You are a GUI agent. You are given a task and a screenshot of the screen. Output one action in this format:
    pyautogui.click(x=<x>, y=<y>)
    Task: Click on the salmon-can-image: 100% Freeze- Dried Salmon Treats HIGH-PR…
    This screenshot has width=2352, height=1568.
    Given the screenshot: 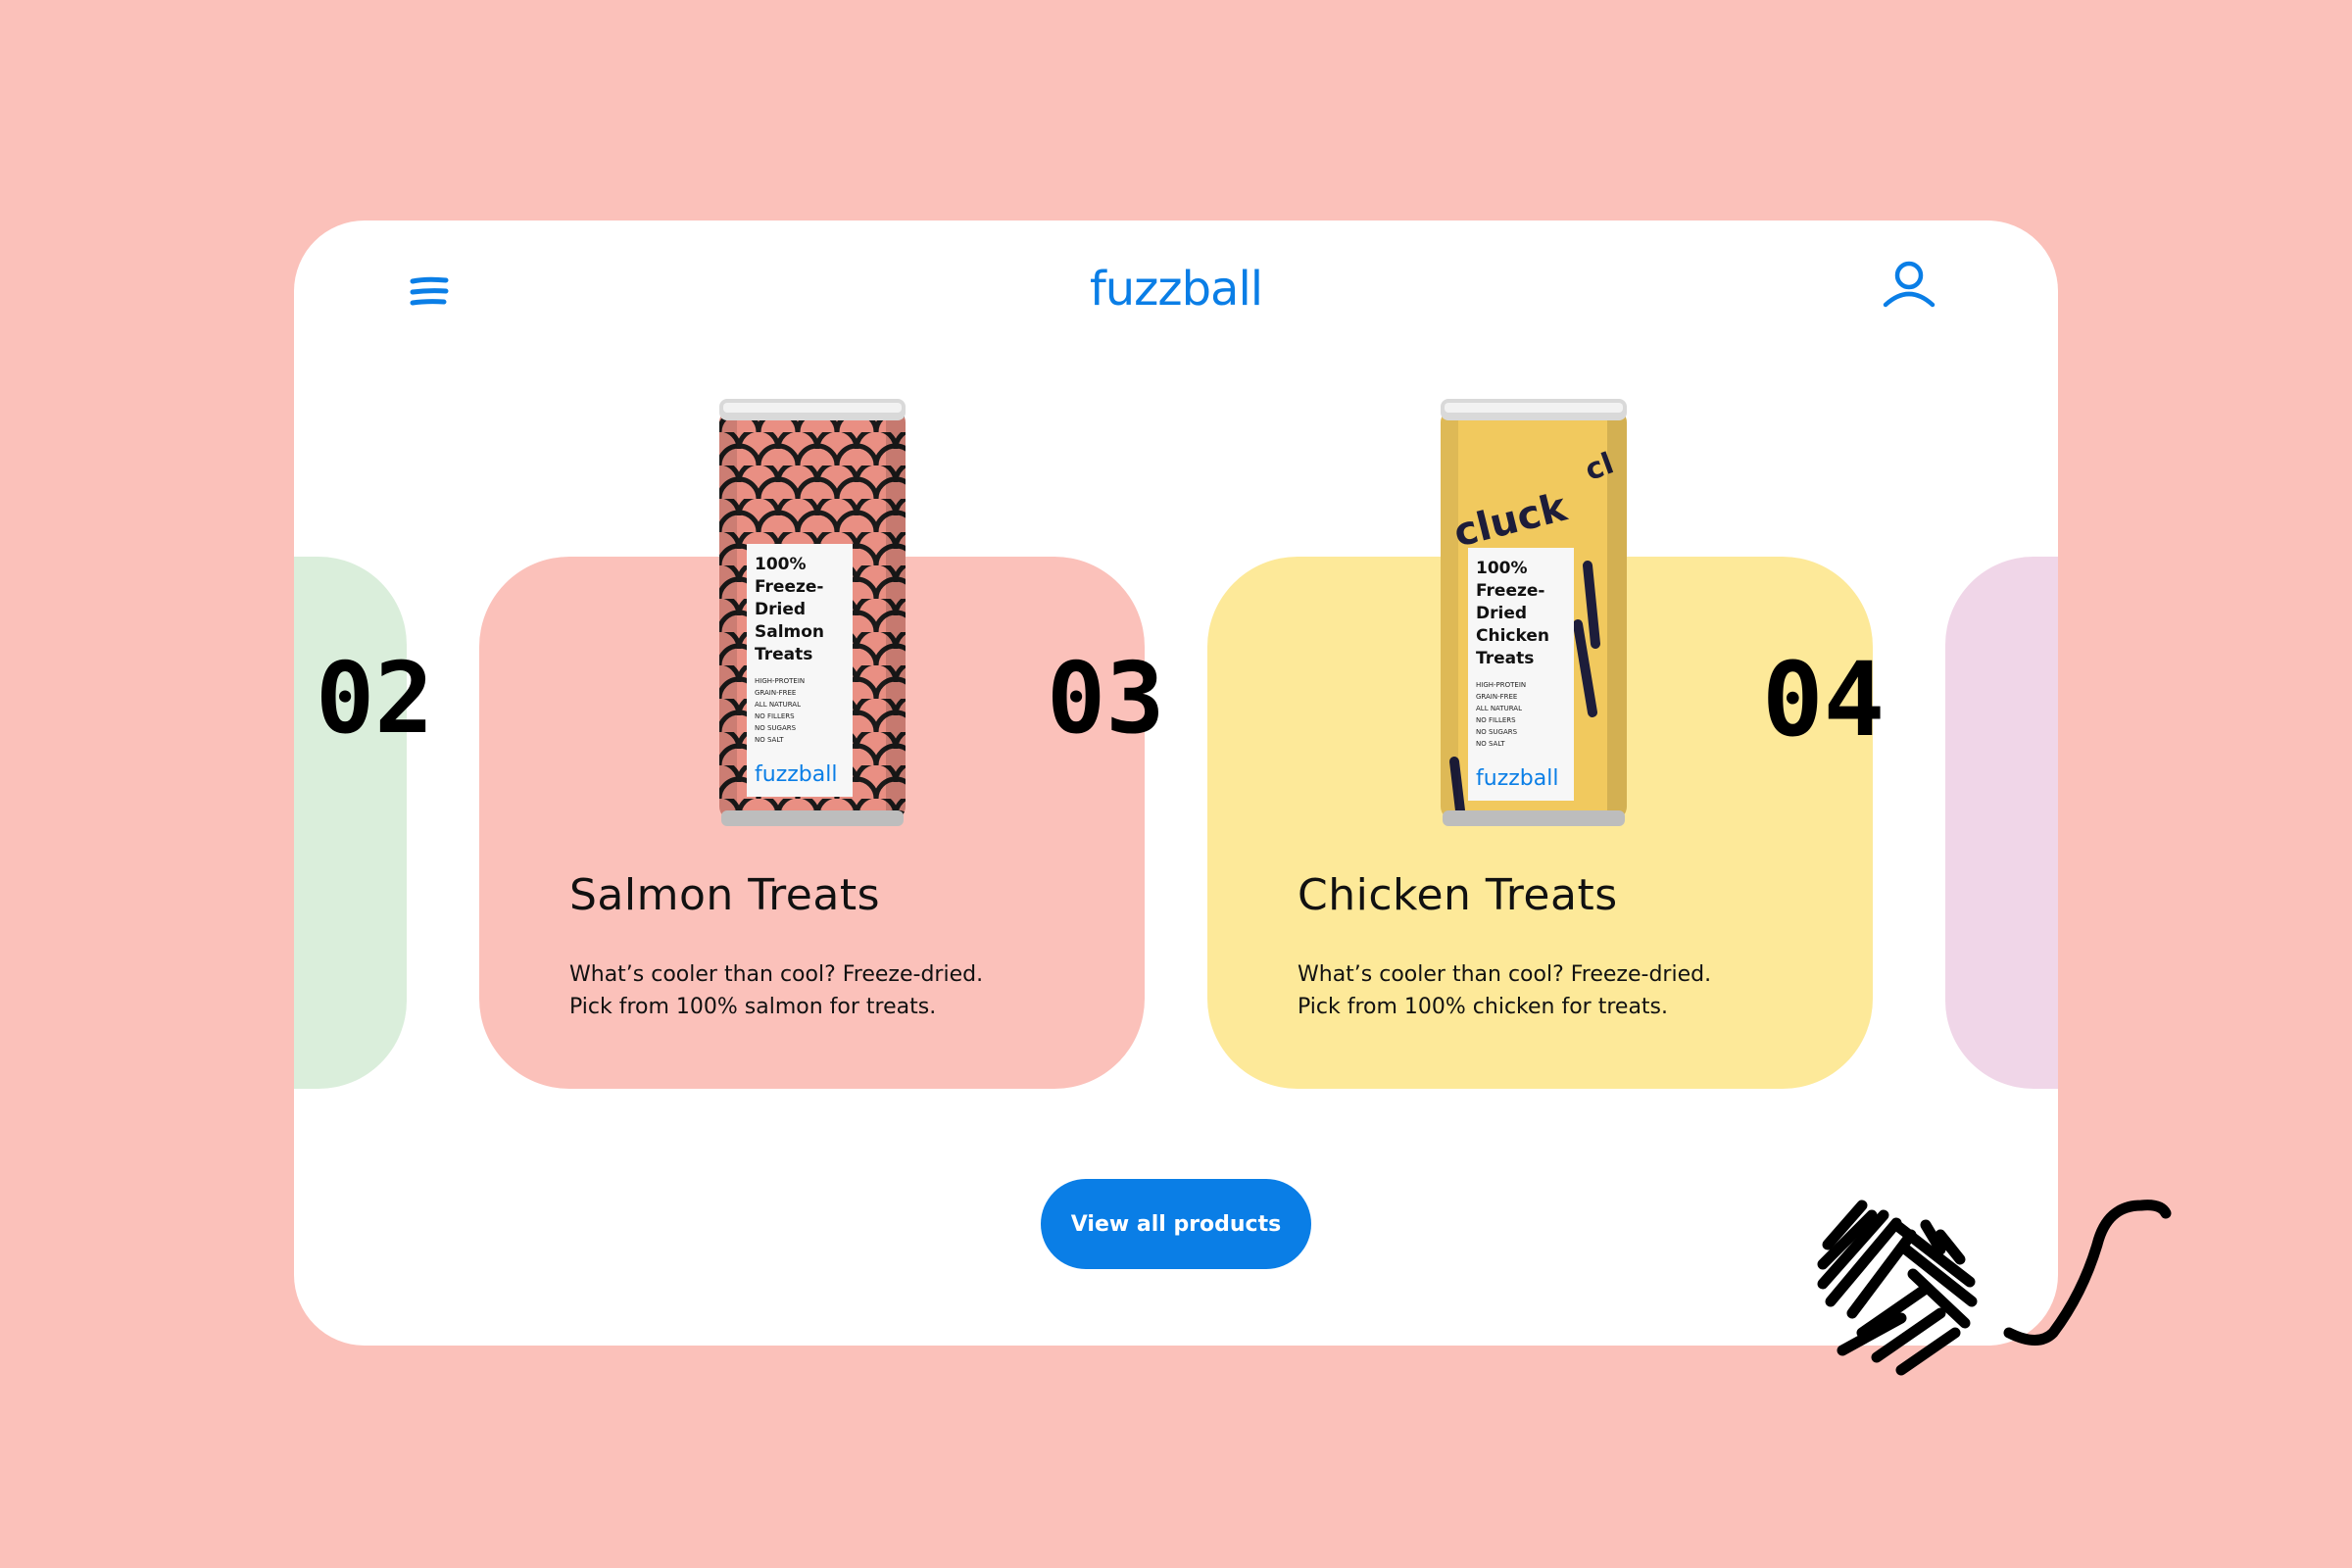 What is the action you would take?
    pyautogui.click(x=812, y=613)
    